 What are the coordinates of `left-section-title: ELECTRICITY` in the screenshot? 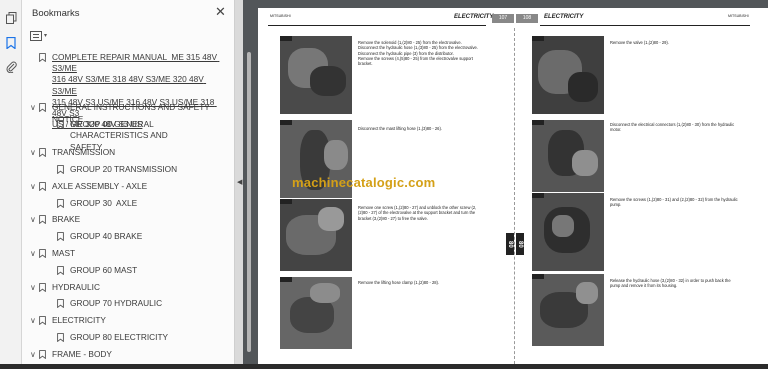 It's located at (474, 17).